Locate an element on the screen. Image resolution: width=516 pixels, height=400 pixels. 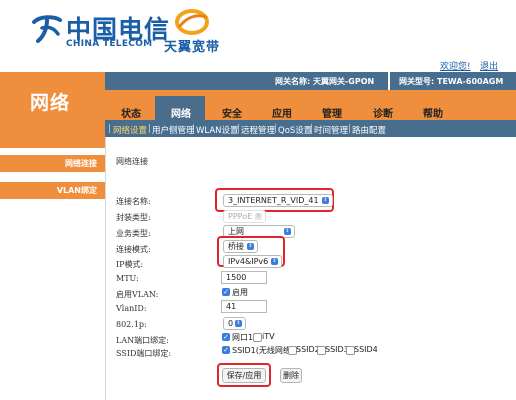
save-apply-button: 保存/应用 is located at coordinates (244, 375).